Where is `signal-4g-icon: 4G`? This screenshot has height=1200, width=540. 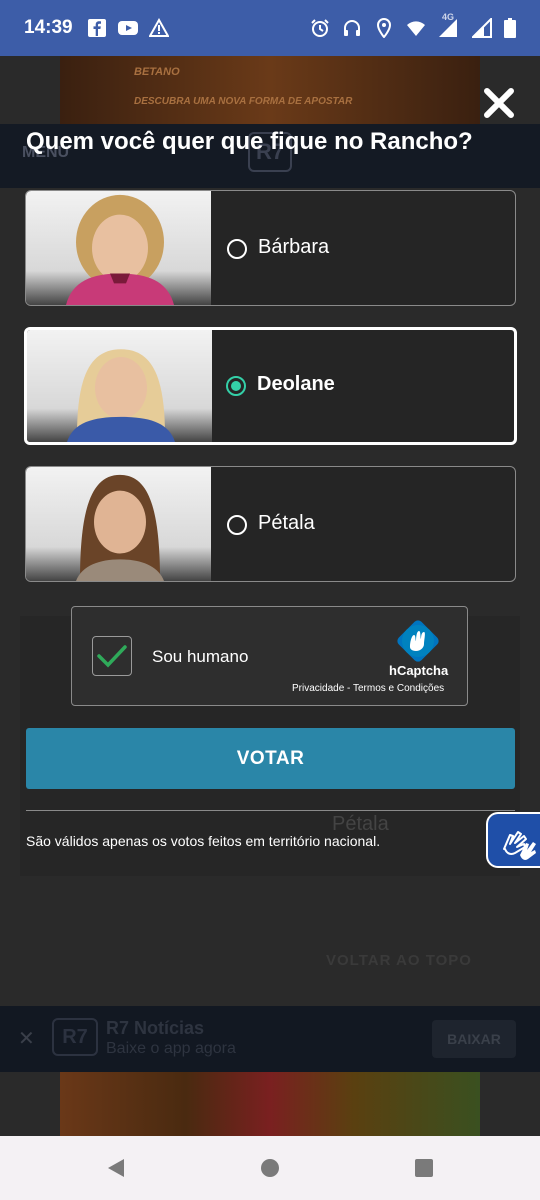 signal-4g-icon: 4G is located at coordinates (449, 25).